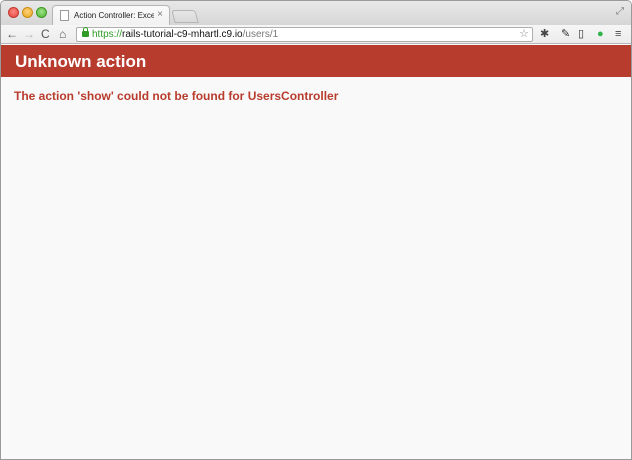 Image resolution: width=632 pixels, height=460 pixels. What do you see at coordinates (29, 34) in the screenshot?
I see `forward-button: →` at bounding box center [29, 34].